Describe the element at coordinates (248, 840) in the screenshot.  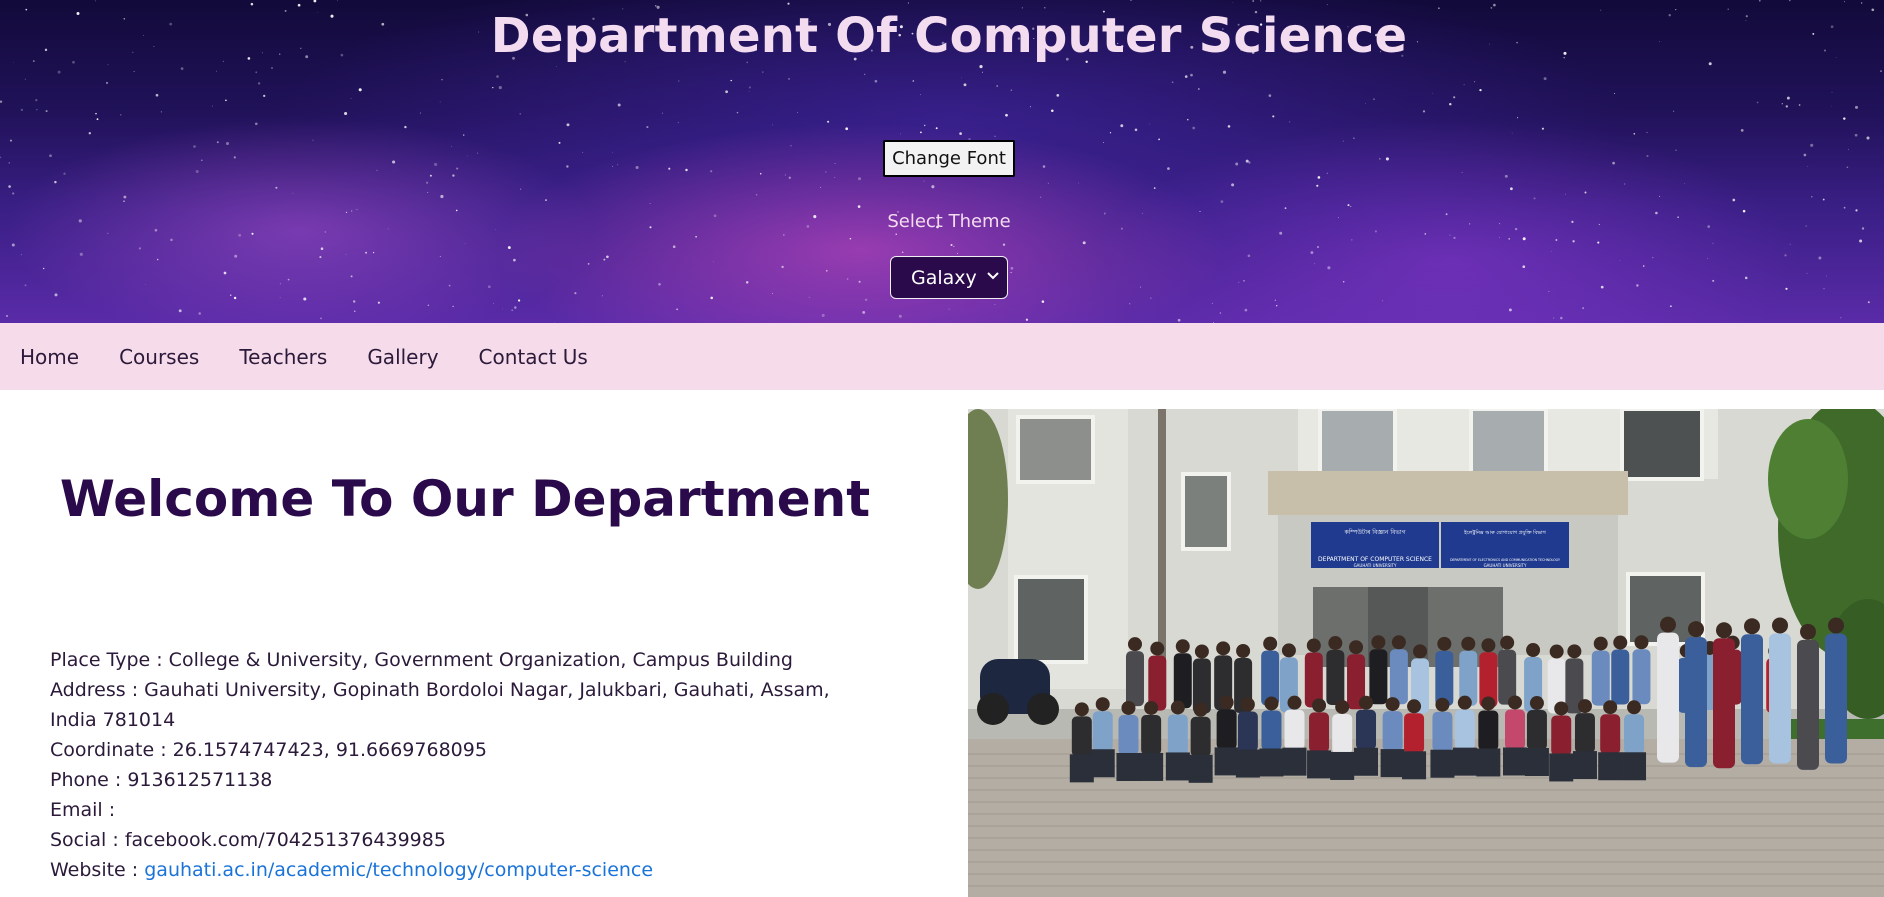
I see `info-social: Social : facebook.com/704251376439985` at that location.